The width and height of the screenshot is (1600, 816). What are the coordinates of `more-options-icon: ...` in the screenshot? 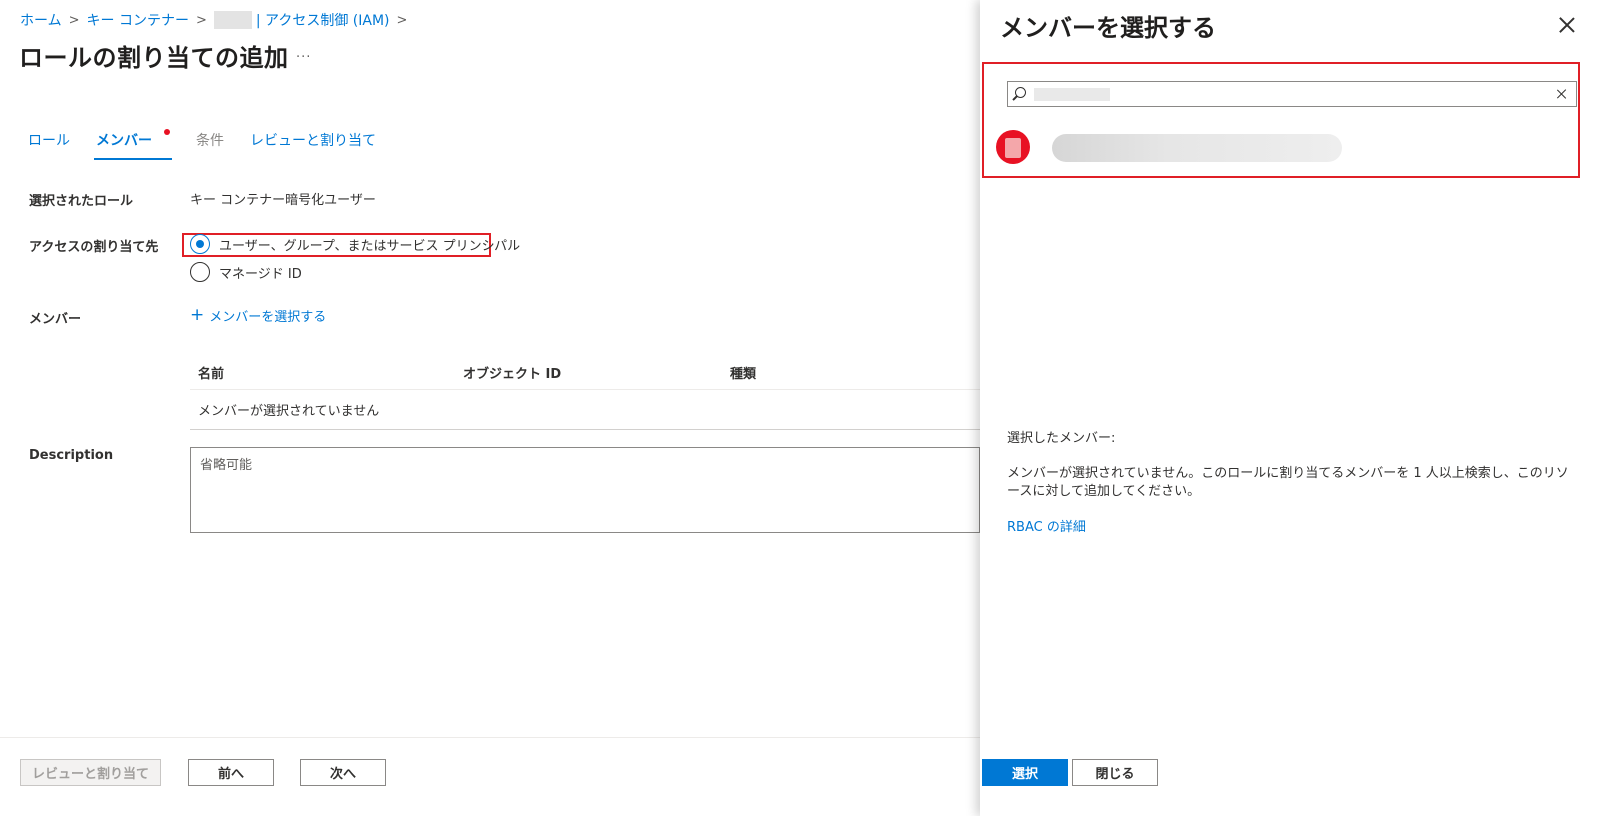 It's located at (303, 53).